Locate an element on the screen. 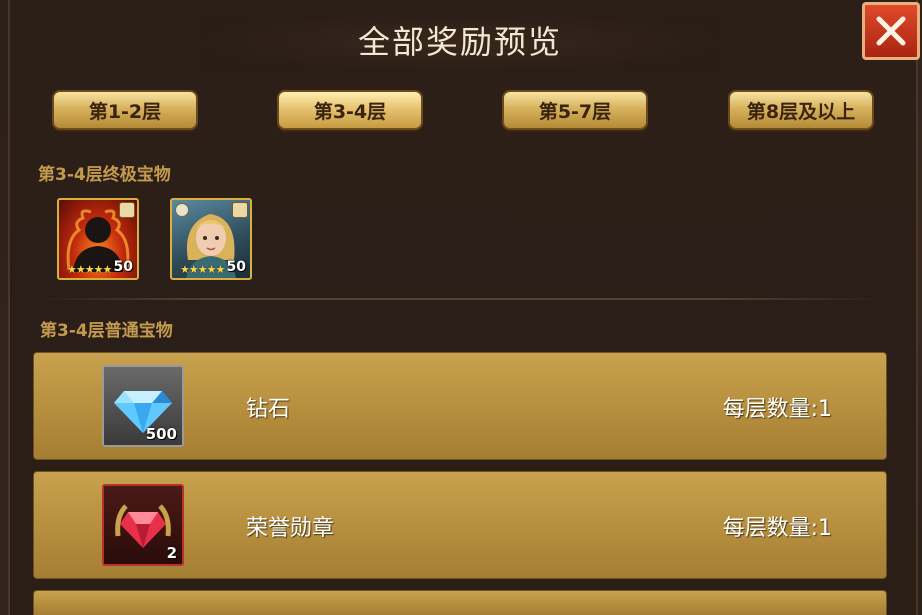  reward-row-partial is located at coordinates (460, 602).